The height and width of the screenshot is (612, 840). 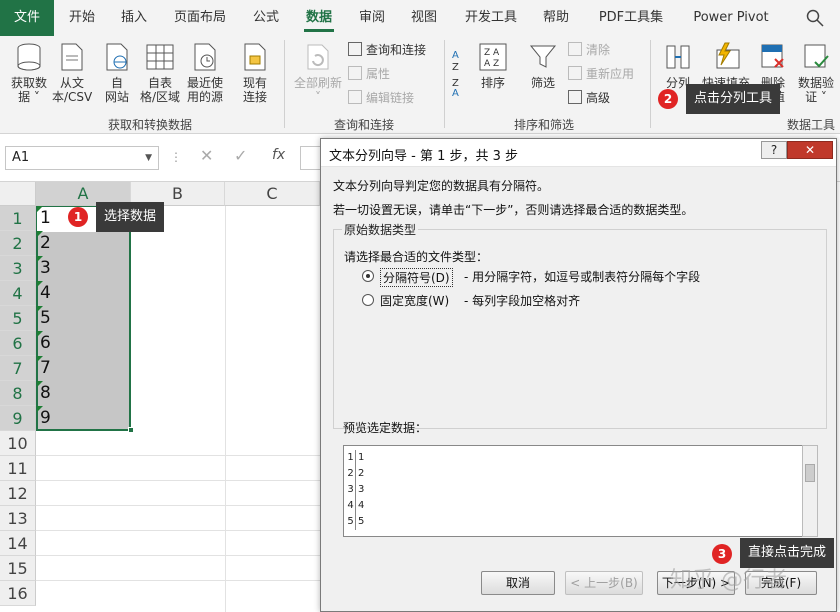 I want to click on tab-insert: 插入, so click(x=134, y=18).